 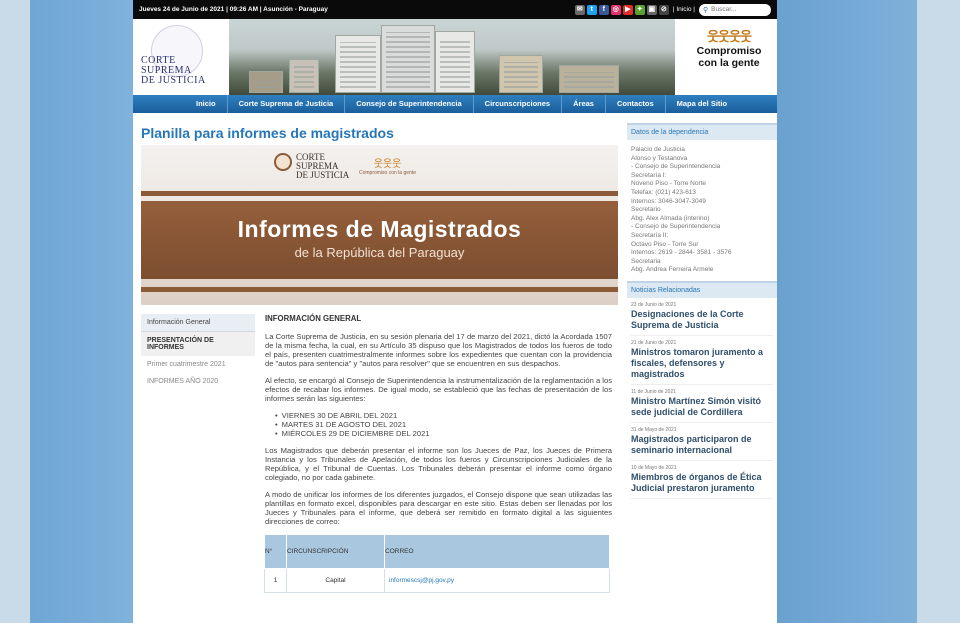 I want to click on mail-icon: ✉, so click(x=579, y=9).